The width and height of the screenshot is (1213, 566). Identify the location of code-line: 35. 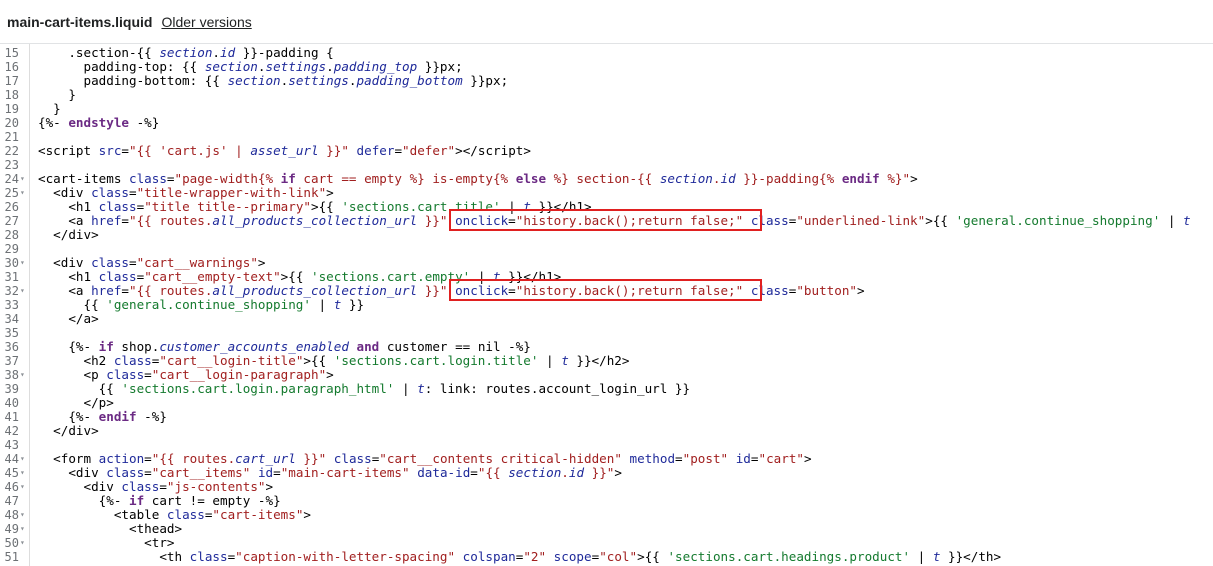
(606, 333).